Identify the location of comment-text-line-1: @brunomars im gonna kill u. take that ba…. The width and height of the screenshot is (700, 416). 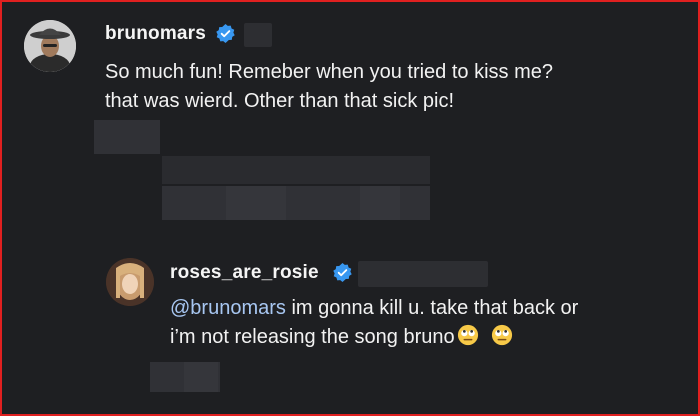
(374, 308).